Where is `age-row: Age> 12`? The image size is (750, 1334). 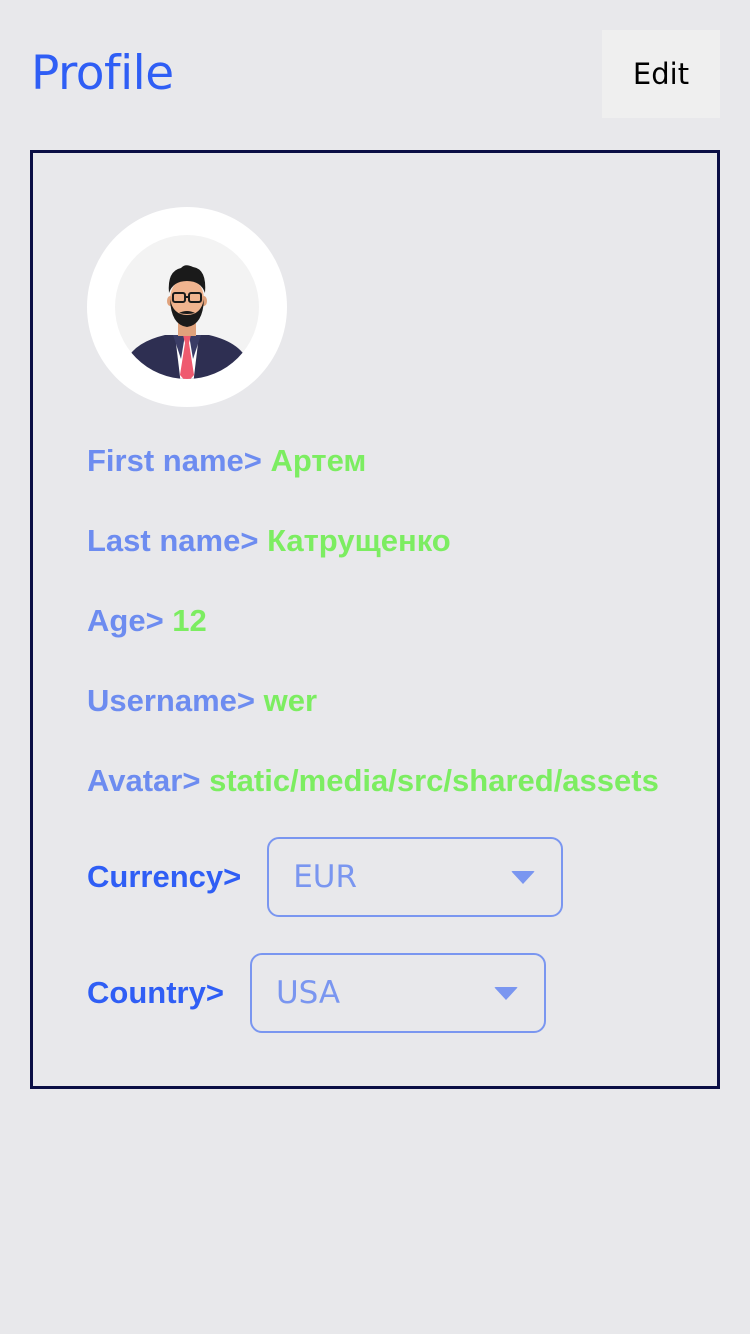
age-row: Age> 12 is located at coordinates (147, 621).